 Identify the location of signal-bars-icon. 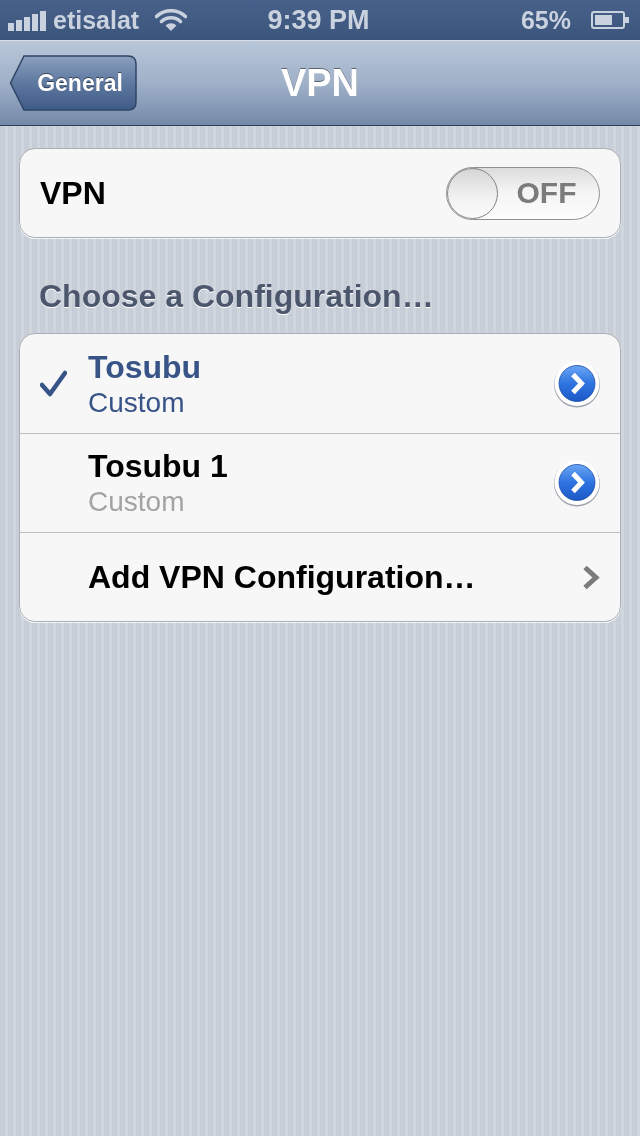
(27, 20).